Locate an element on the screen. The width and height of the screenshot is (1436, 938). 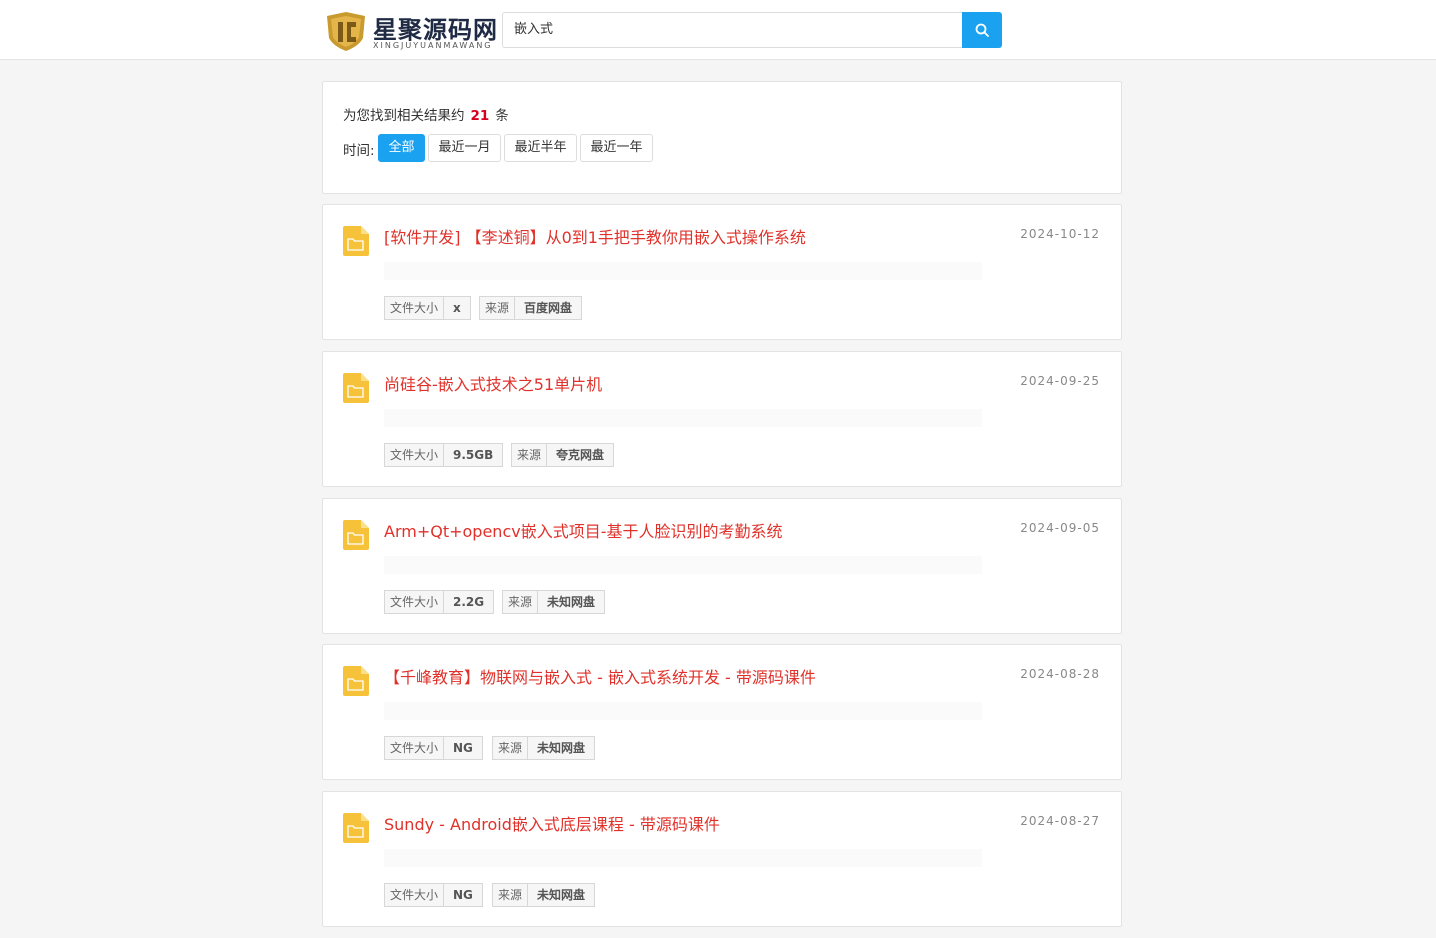
result-date: 2024-10-12 is located at coordinates (1060, 234).